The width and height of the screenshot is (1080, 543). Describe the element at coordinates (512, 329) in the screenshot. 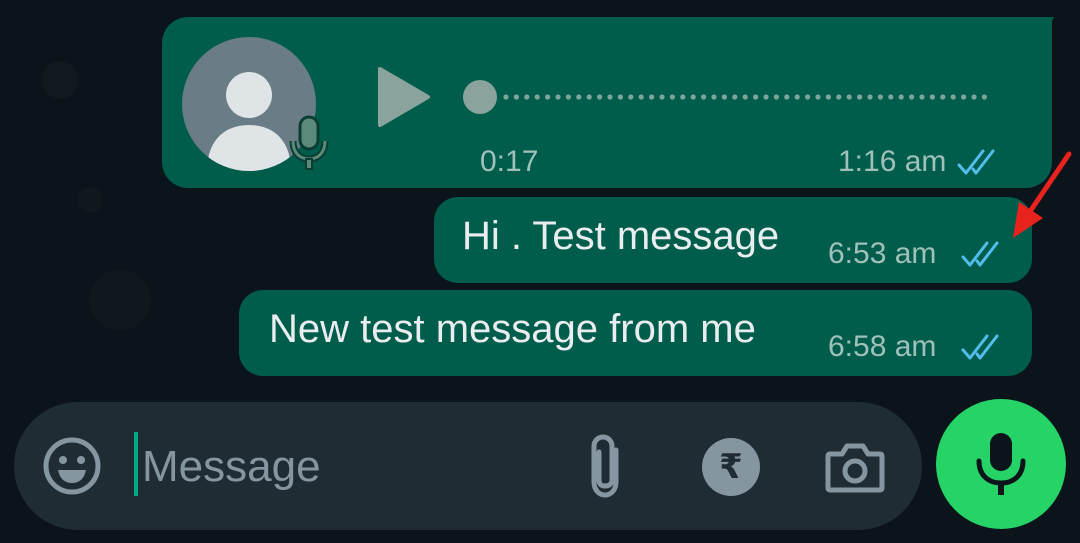

I see `message-text: New test message from me` at that location.